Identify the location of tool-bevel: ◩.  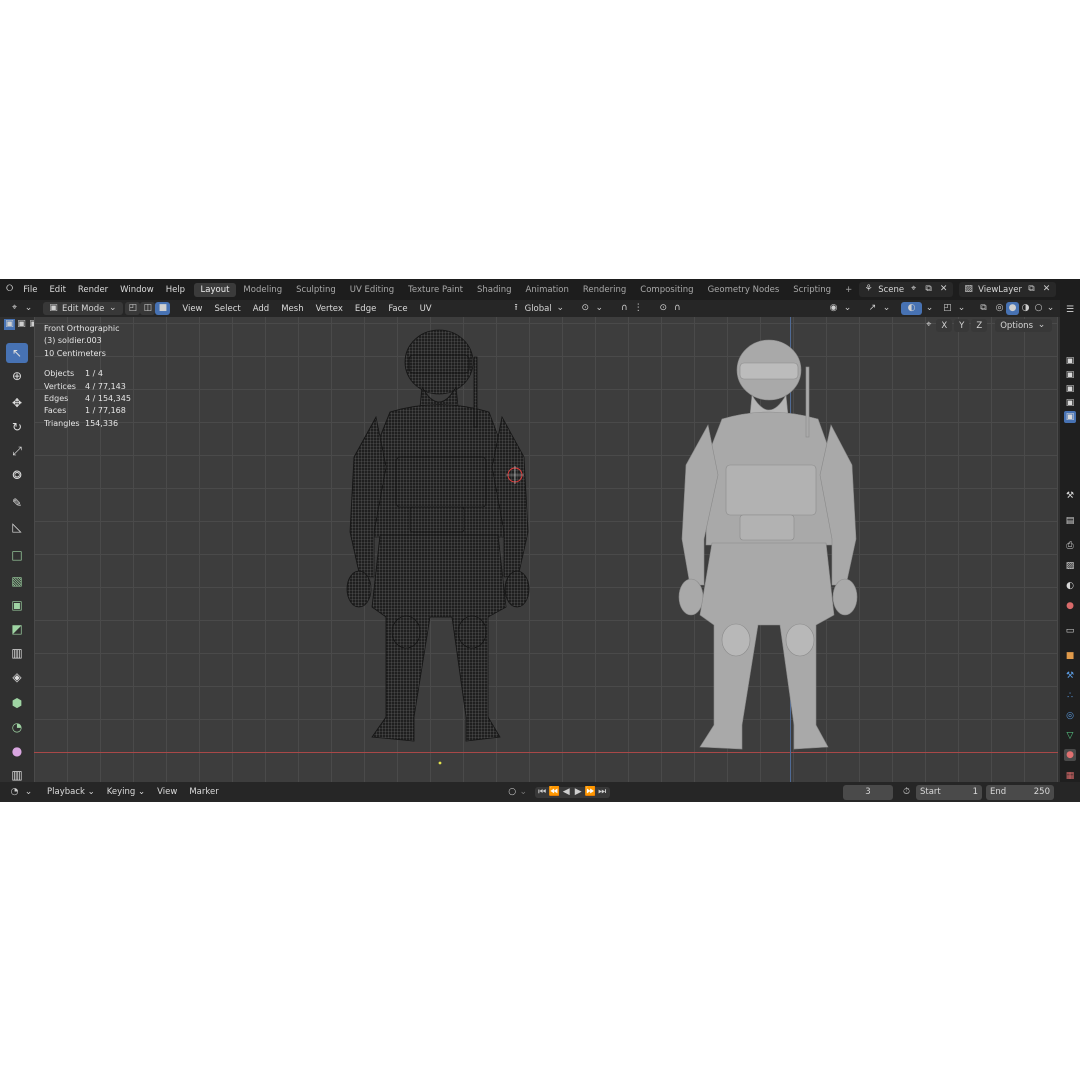
(17, 629).